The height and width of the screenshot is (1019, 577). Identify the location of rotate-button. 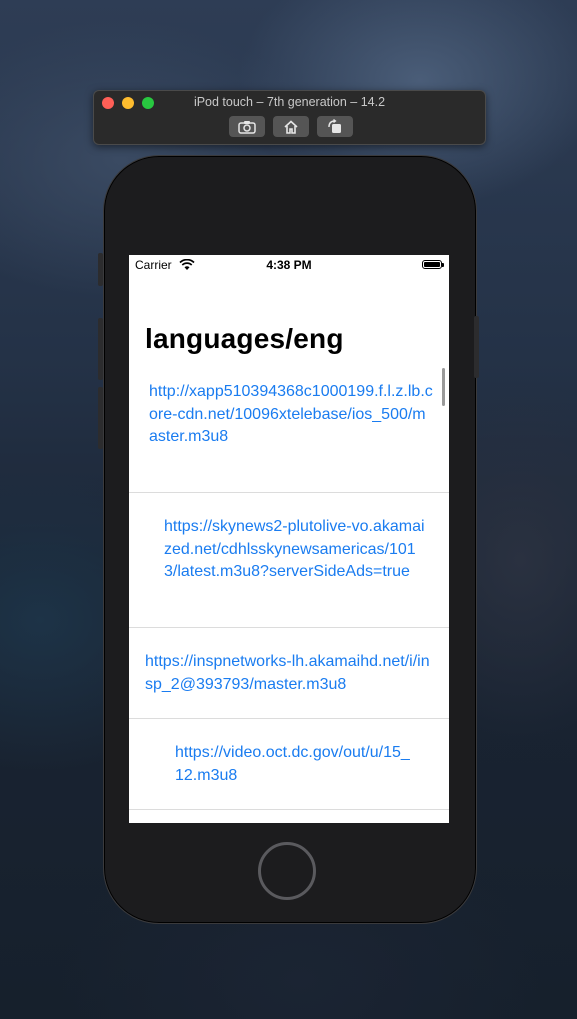
(335, 126).